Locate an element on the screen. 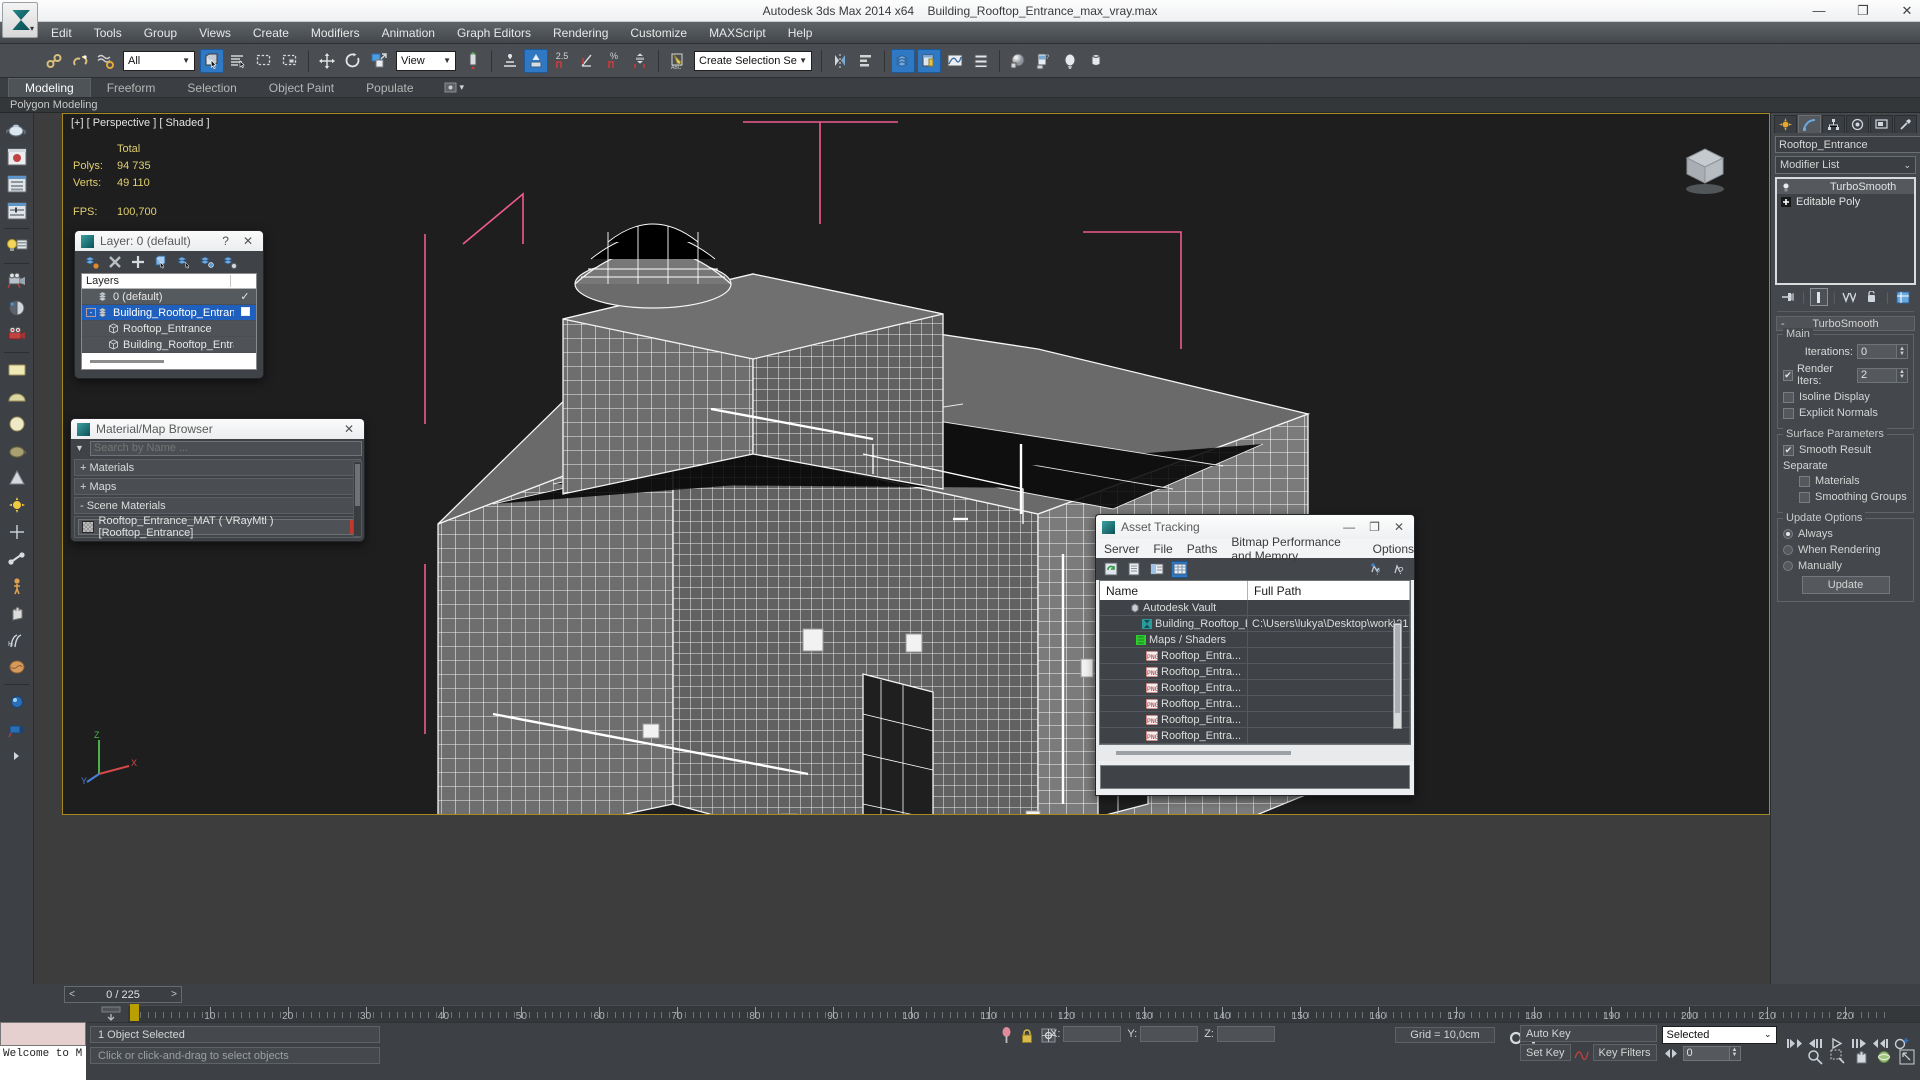 The image size is (1920, 1080). mirror-icon is located at coordinates (840, 61).